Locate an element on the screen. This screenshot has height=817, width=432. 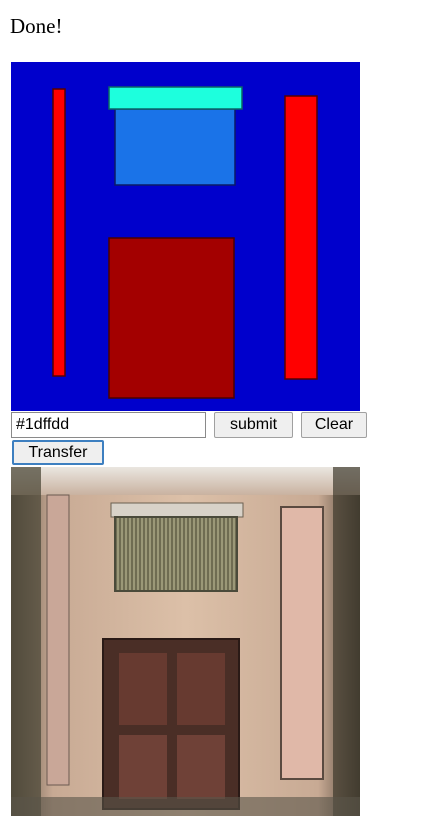
door-panel-br is located at coordinates (201, 767).